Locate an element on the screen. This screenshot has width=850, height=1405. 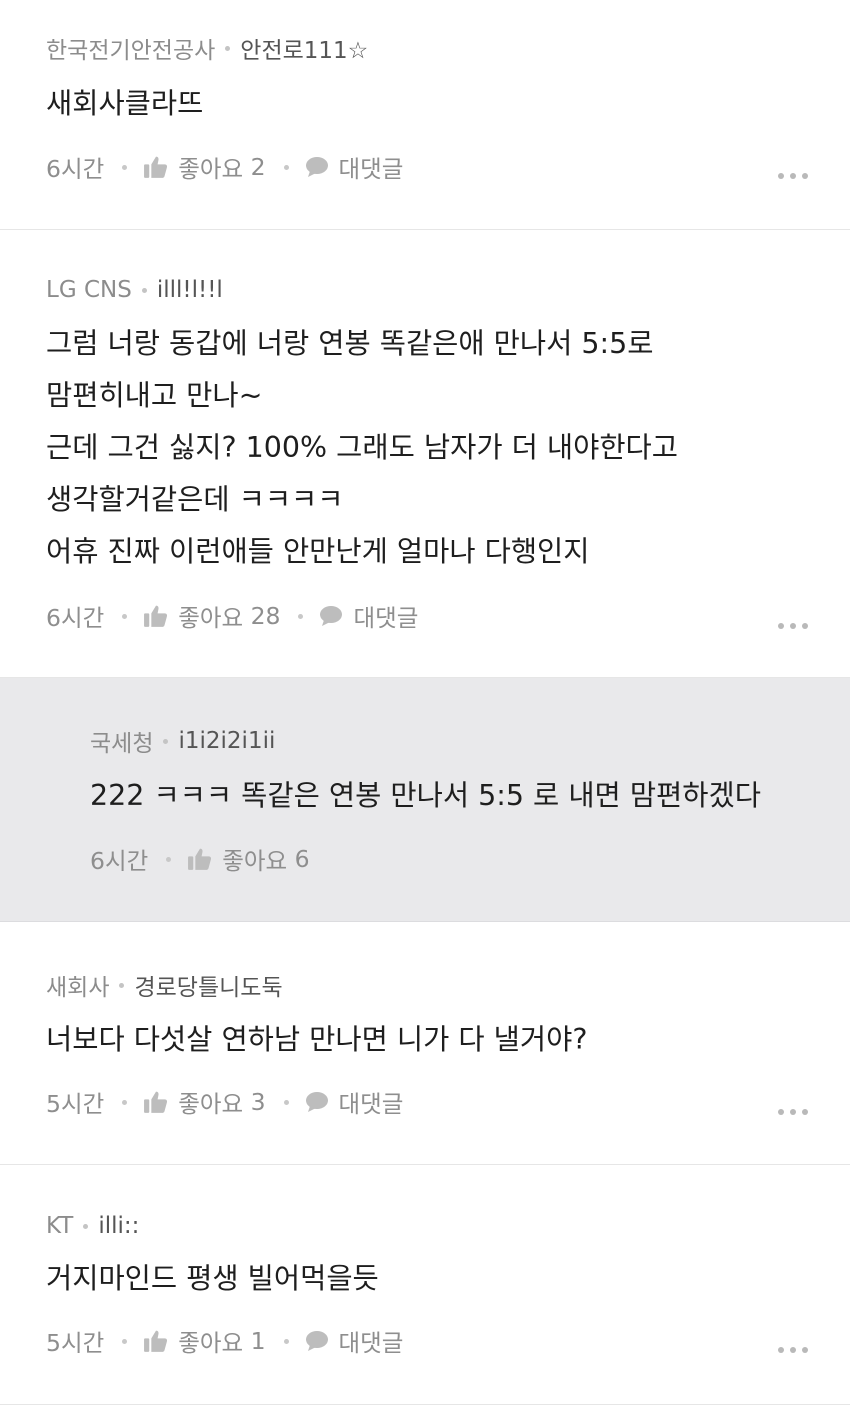
author-nickname: illi:: is located at coordinates (118, 1226).